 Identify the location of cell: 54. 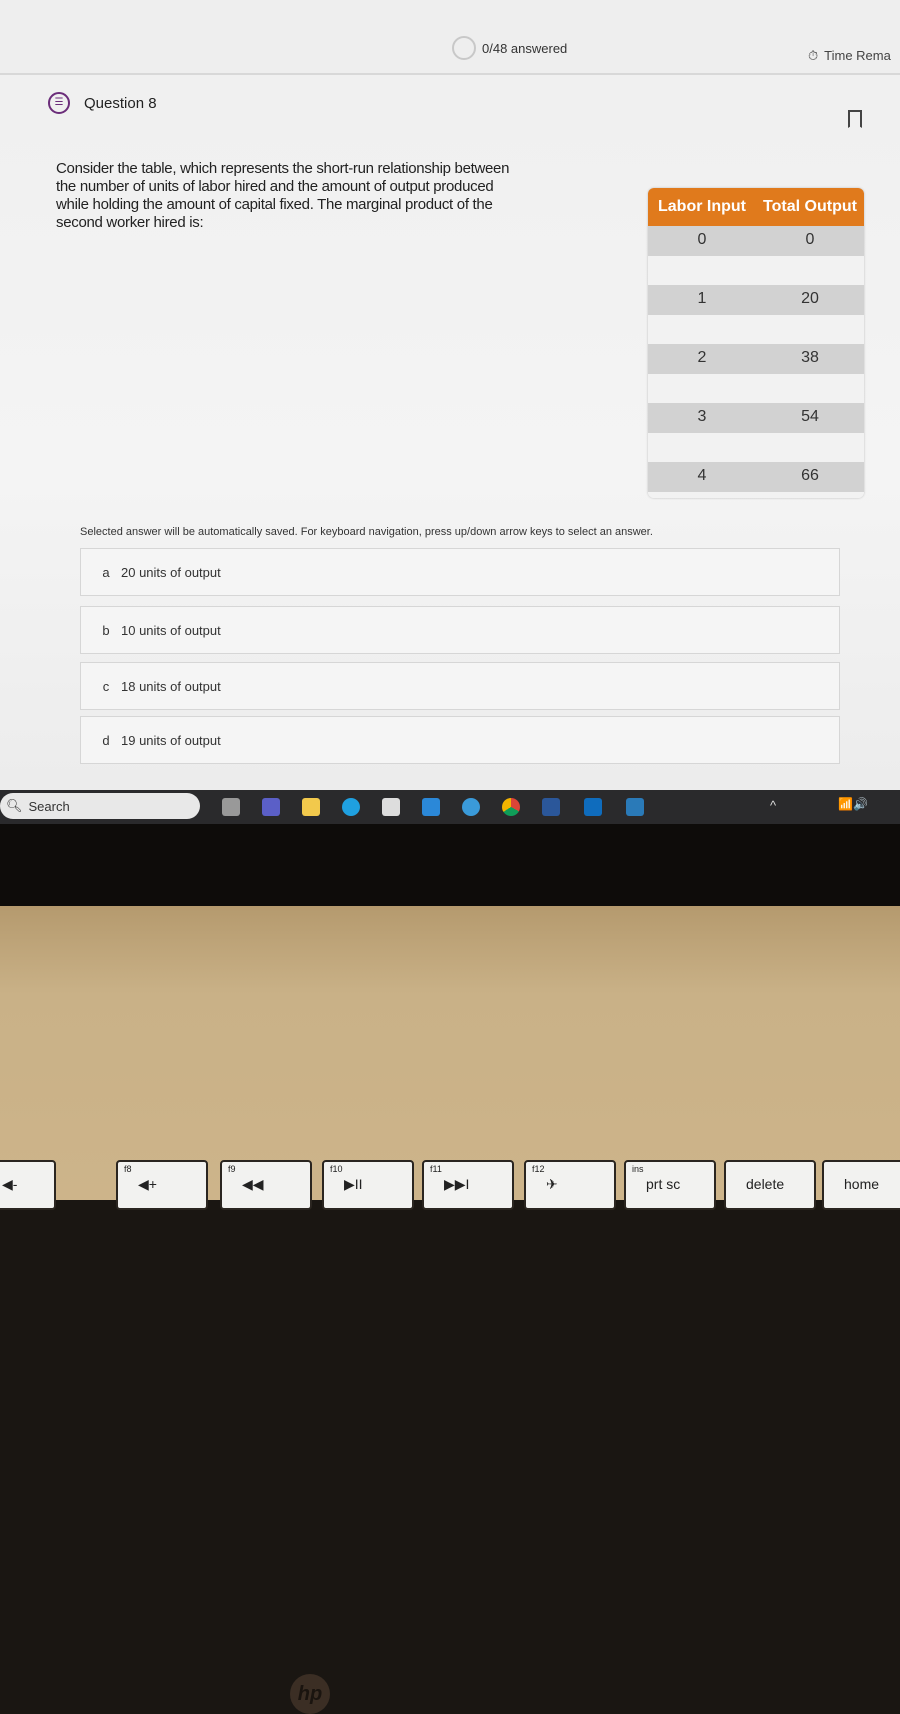
(810, 416).